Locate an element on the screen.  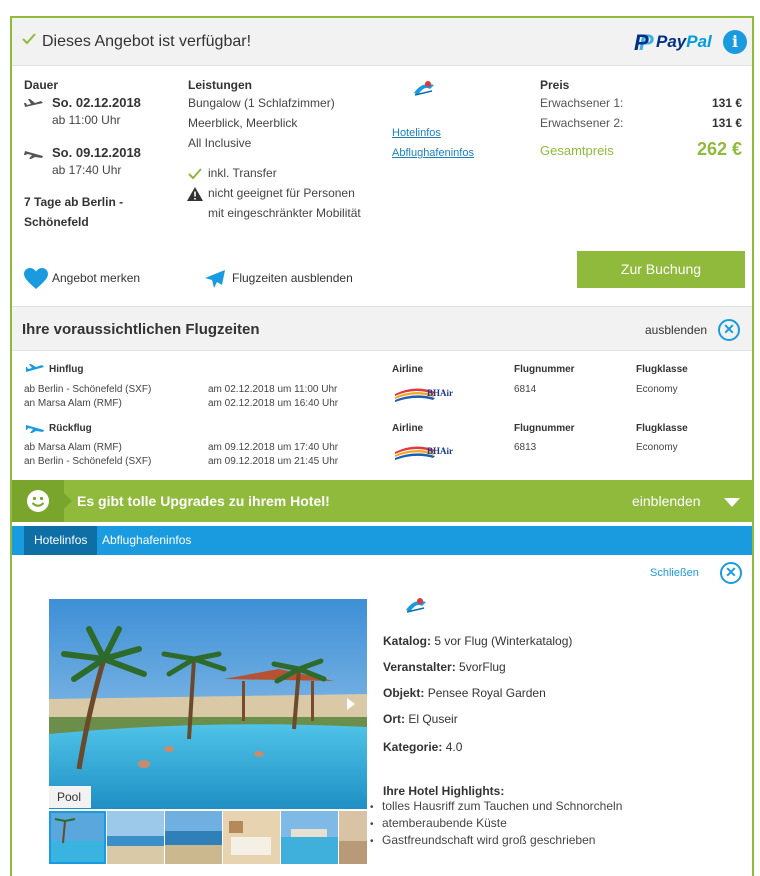
category-label: Kategorie: is located at coordinates (413, 747).